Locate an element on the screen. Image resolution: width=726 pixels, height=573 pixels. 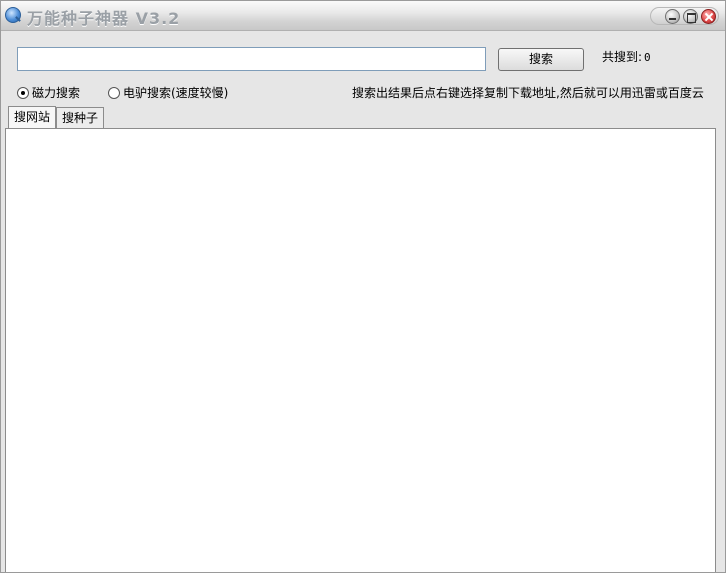
search-button: 搜索 is located at coordinates (541, 59).